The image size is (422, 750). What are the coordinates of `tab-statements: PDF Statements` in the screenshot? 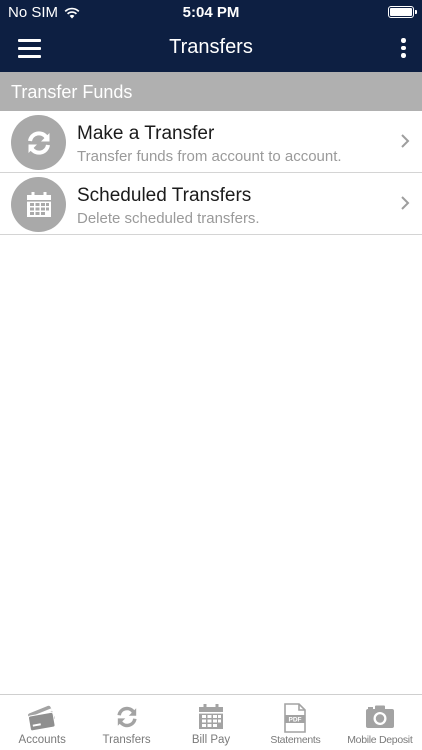 It's located at (295, 722).